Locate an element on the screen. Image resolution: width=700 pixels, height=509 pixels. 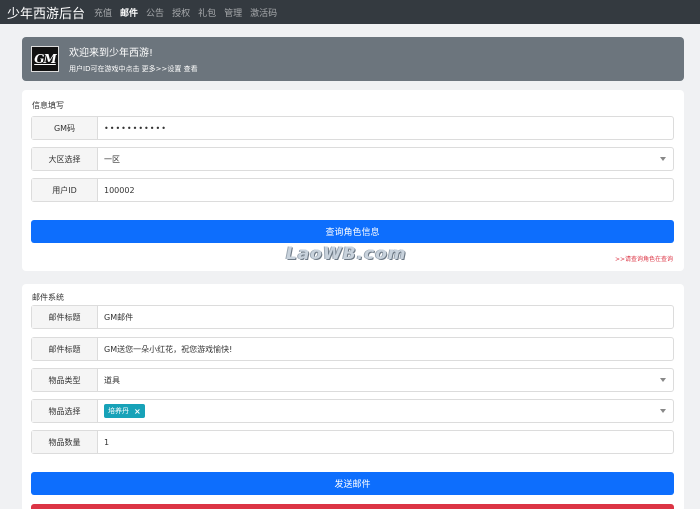
danger-button-partial is located at coordinates (352, 506).